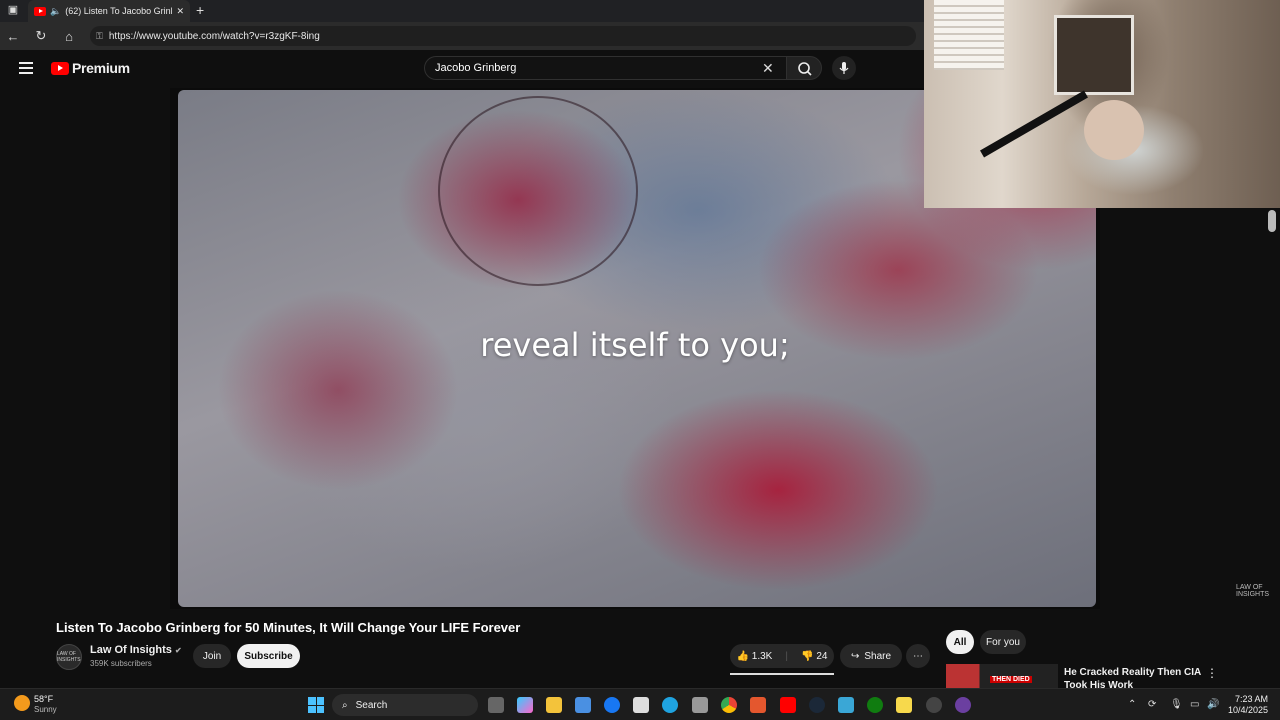 Image resolution: width=1280 pixels, height=720 pixels. Describe the element at coordinates (1003, 642) in the screenshot. I see `chip-for-you: For you` at that location.